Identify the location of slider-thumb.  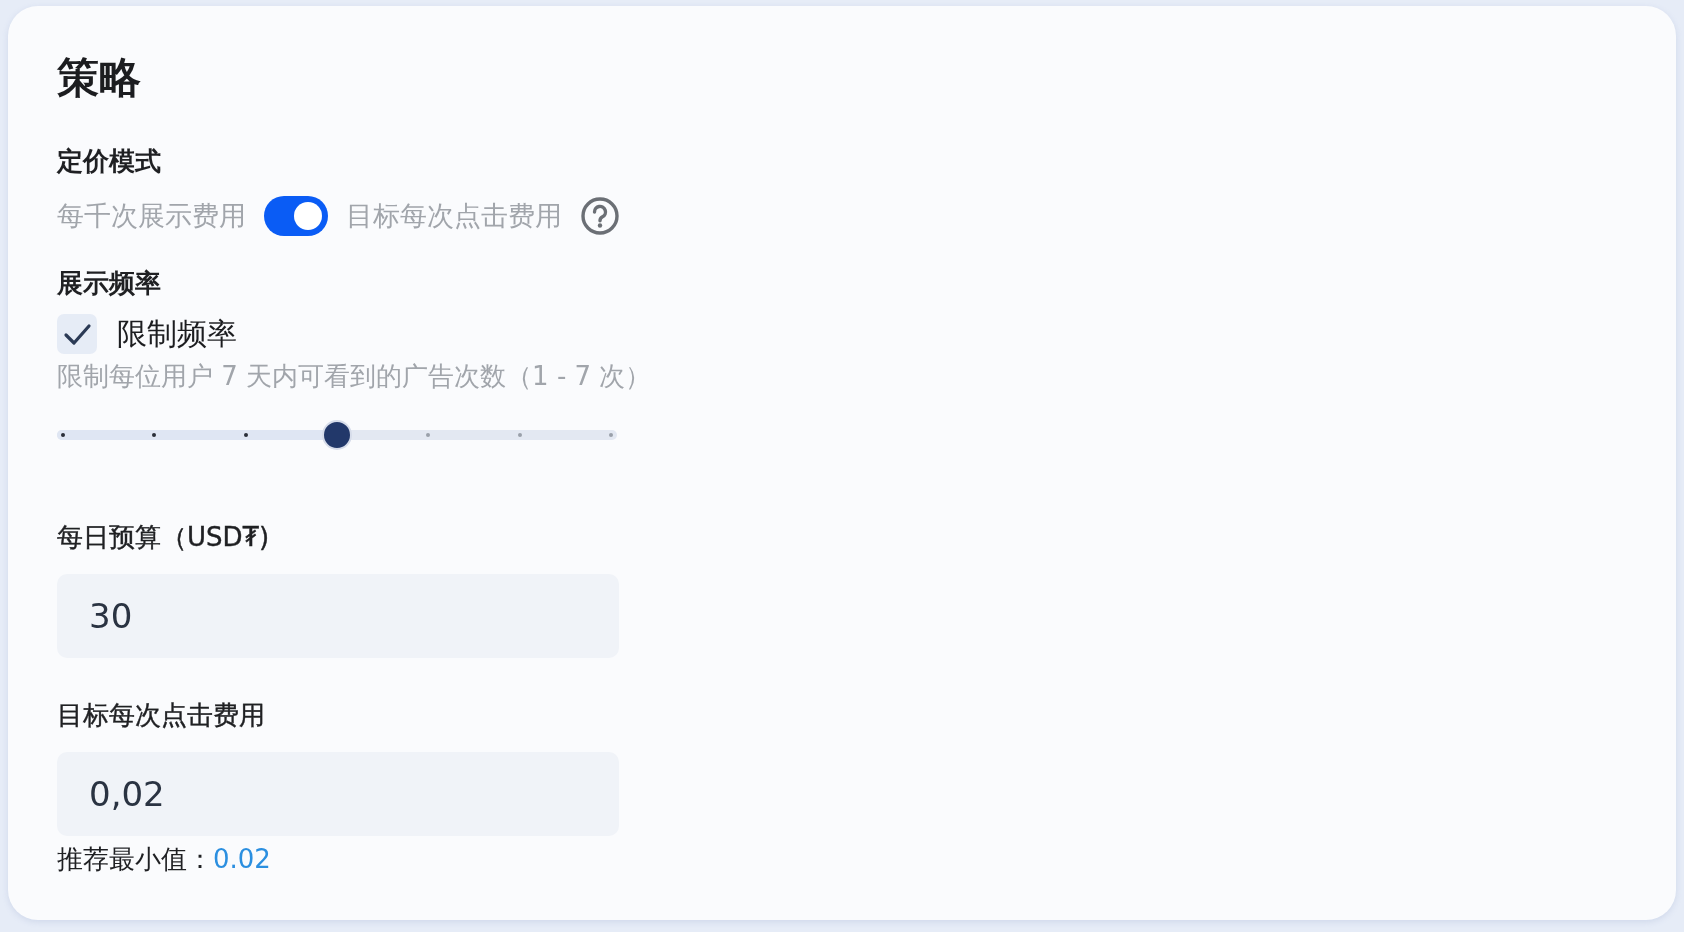
(337, 435).